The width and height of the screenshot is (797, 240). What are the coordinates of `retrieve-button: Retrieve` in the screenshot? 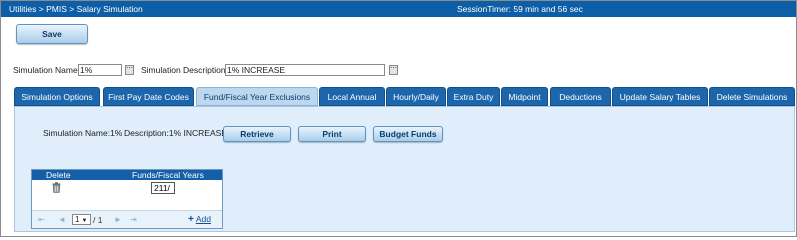 It's located at (257, 134).